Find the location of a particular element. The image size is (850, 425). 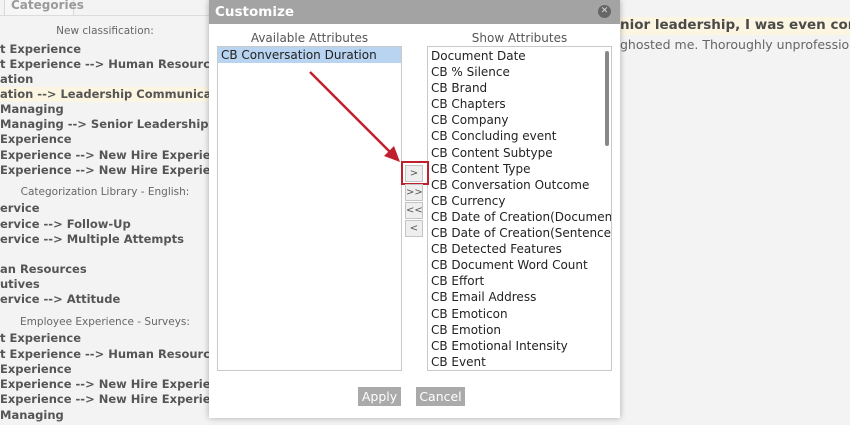

show-attribute-item: CB Emotion is located at coordinates (519, 330).